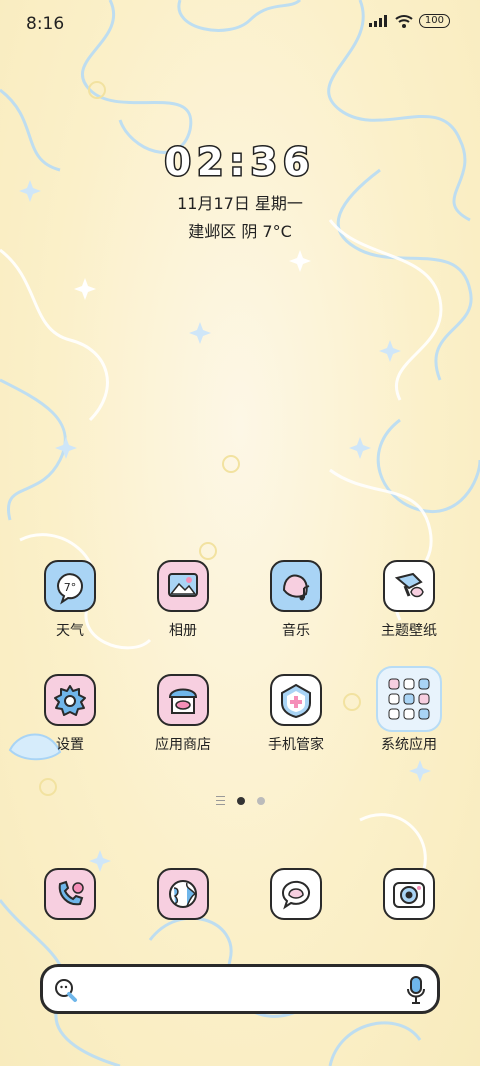  What do you see at coordinates (240, 190) in the screenshot?
I see `clock-widget: 02:36 11月17日 星期一 建邺区 阴 7°C` at bounding box center [240, 190].